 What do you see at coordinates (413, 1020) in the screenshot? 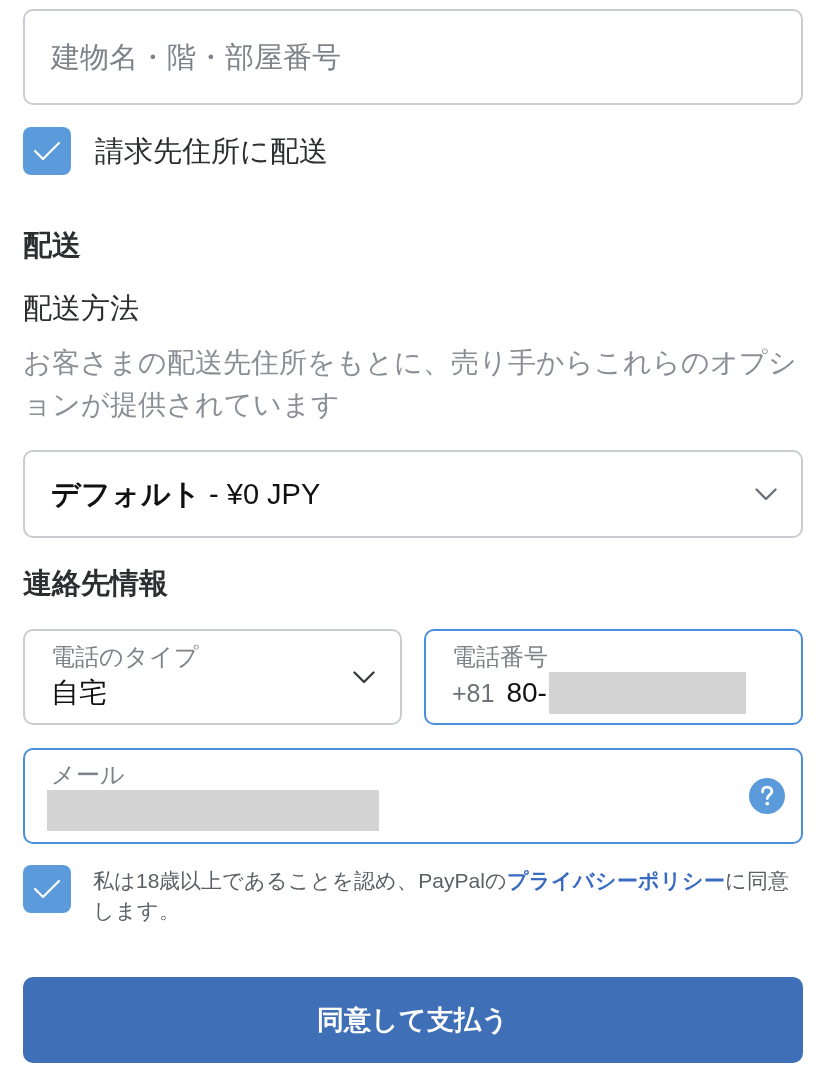
I see `agree-and-pay-button: 同意して支払う` at bounding box center [413, 1020].